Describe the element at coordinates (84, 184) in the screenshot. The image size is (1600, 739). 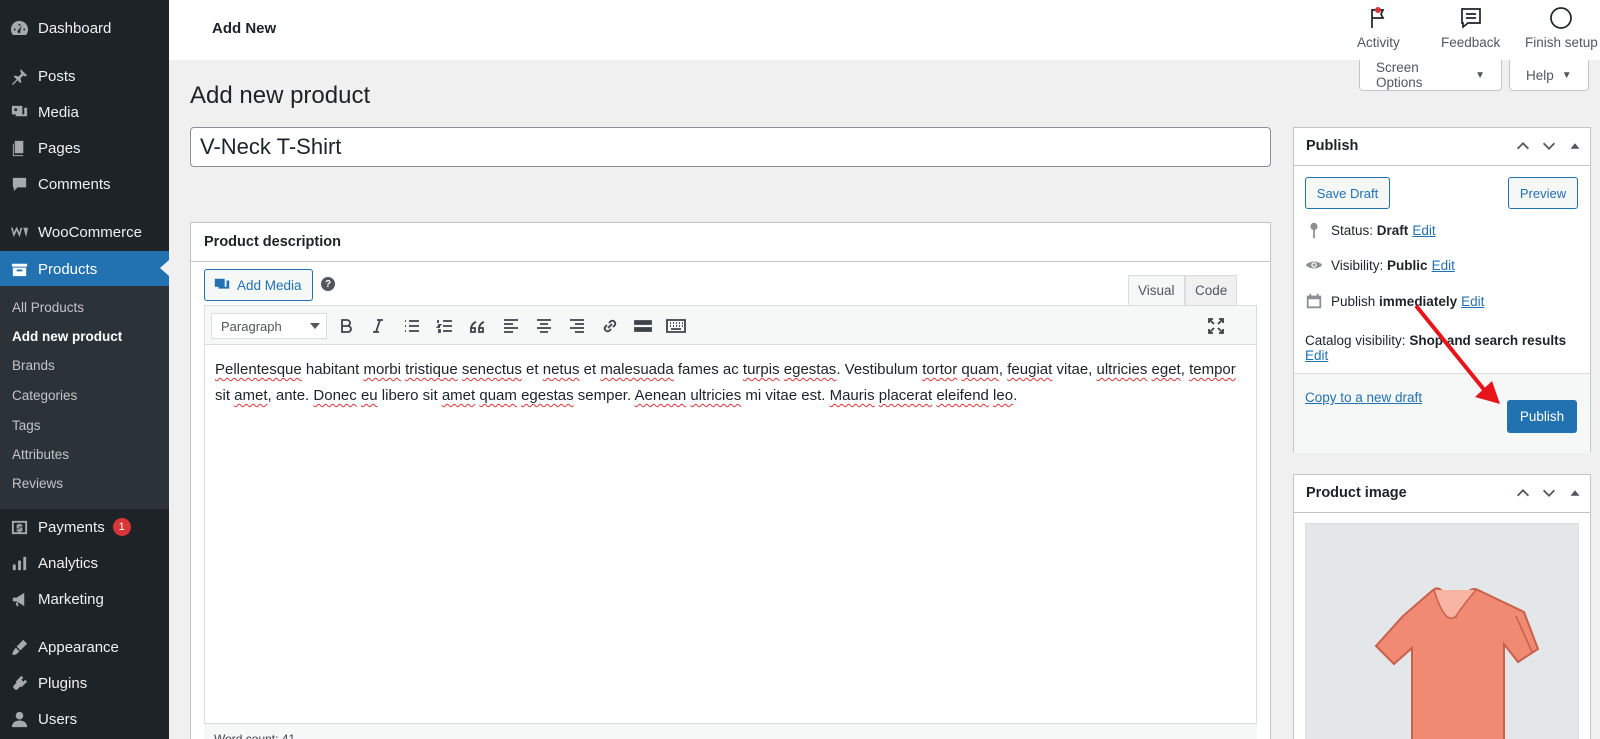
I see `sidebar-item-comments: Comments` at that location.